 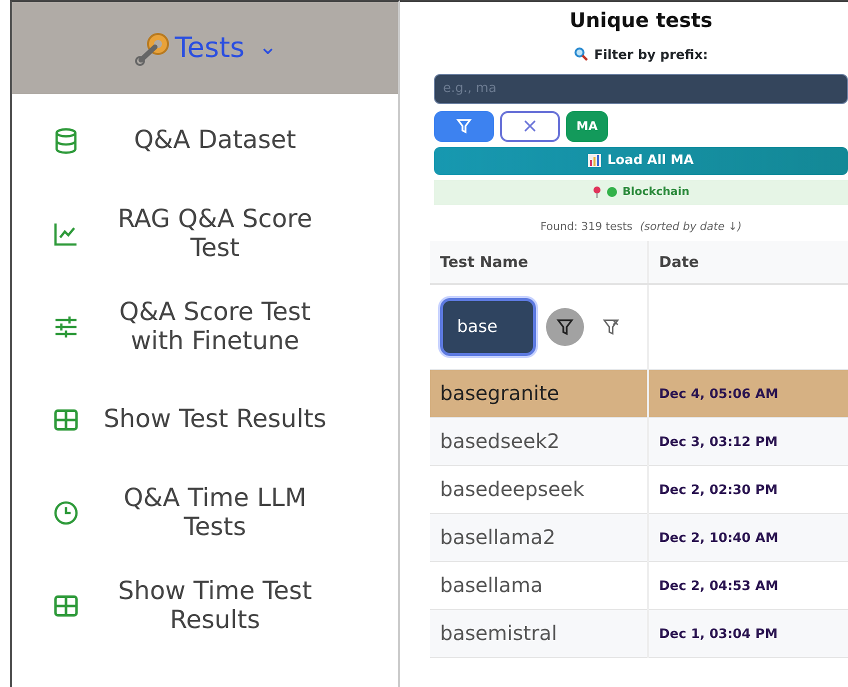 I want to click on close-icon, so click(x=530, y=126).